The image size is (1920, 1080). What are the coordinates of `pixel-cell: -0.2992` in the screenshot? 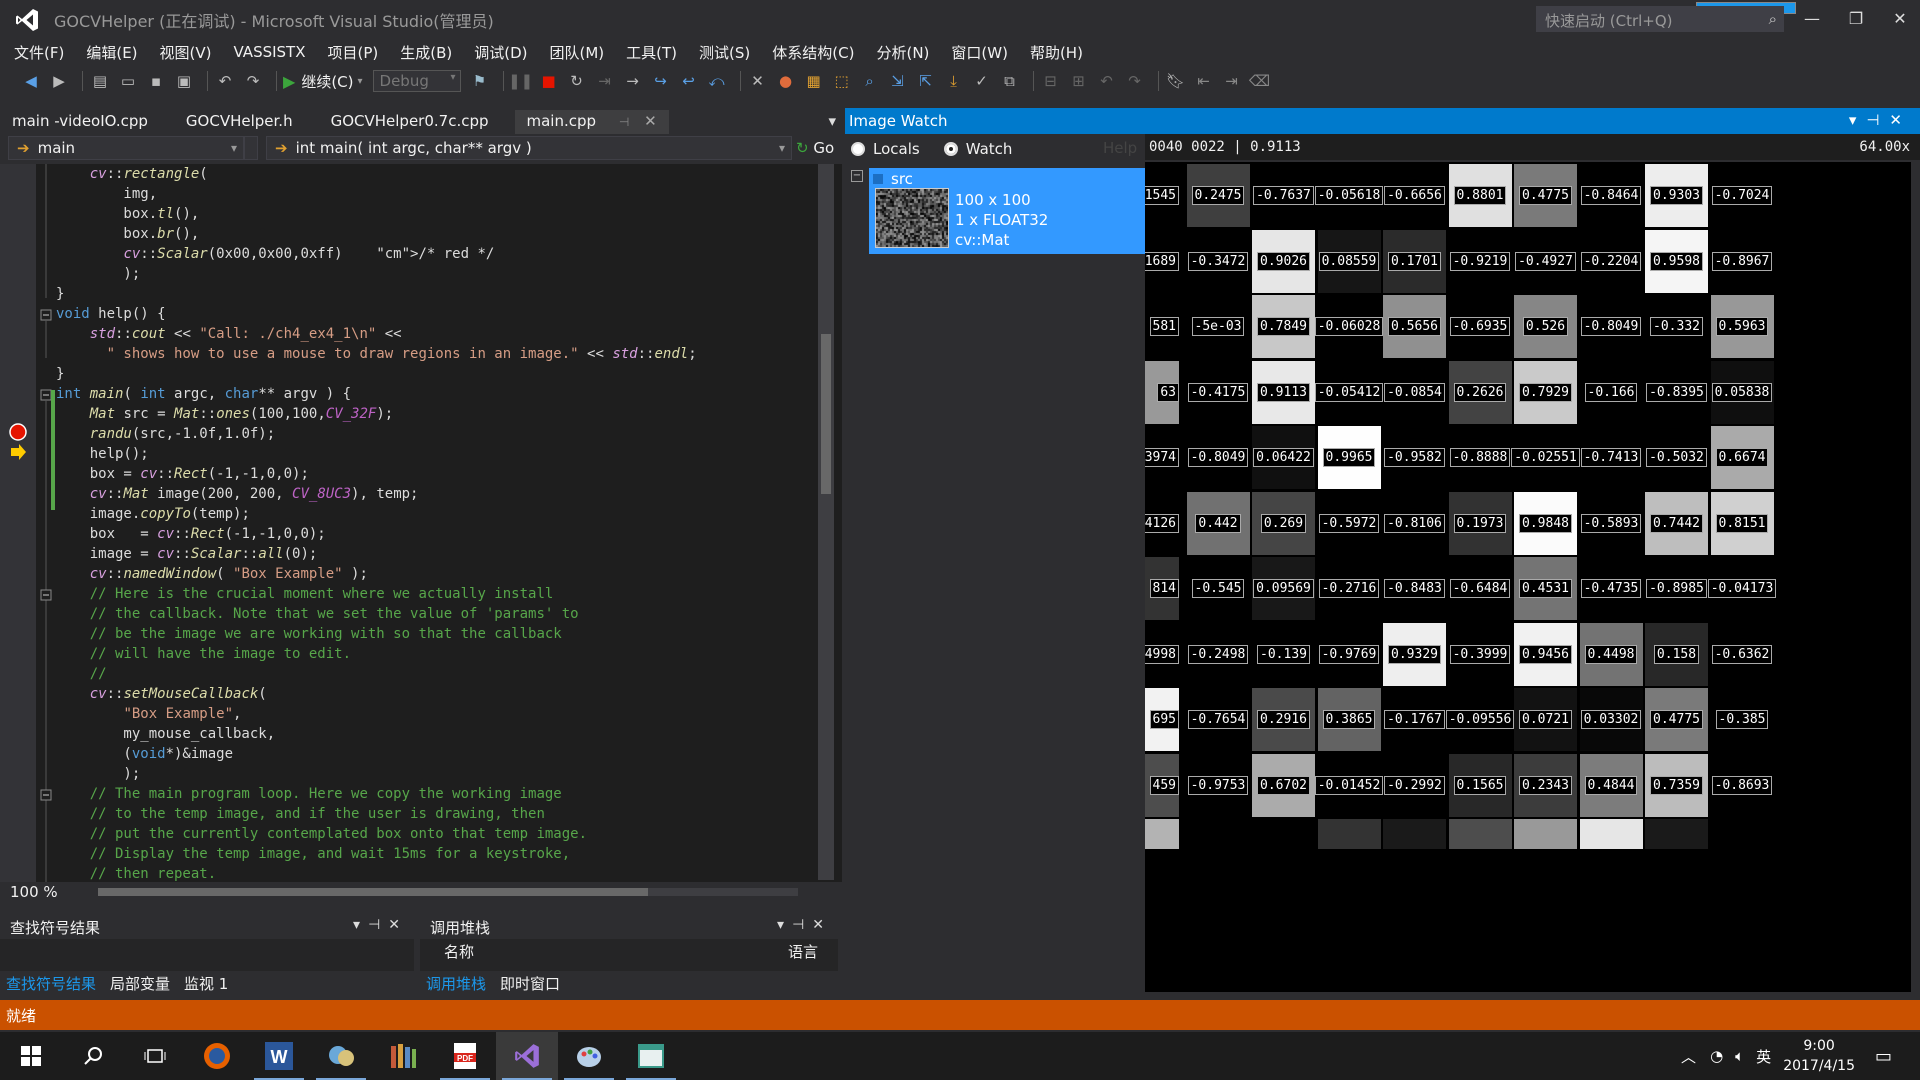 It's located at (1414, 785).